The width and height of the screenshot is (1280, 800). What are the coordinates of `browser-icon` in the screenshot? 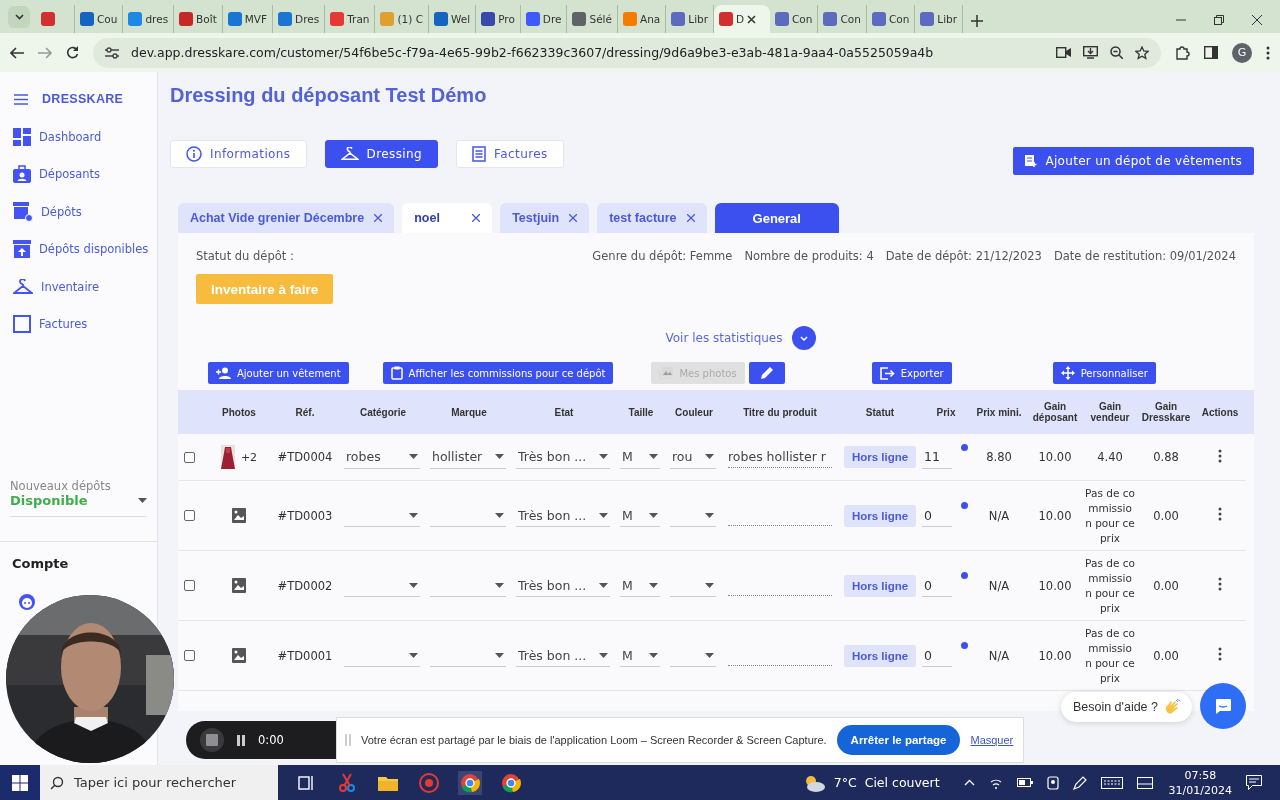 It's located at (470, 782).